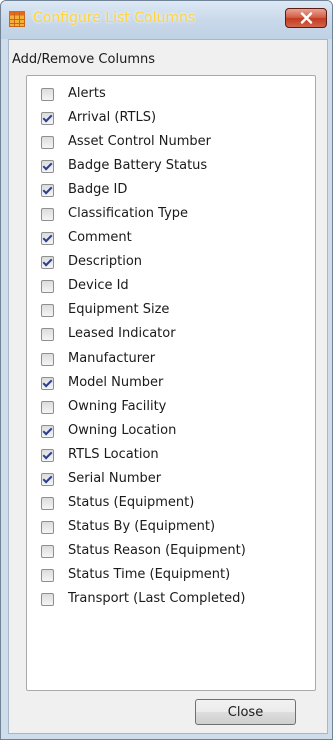  I want to click on window-close-button, so click(306, 18).